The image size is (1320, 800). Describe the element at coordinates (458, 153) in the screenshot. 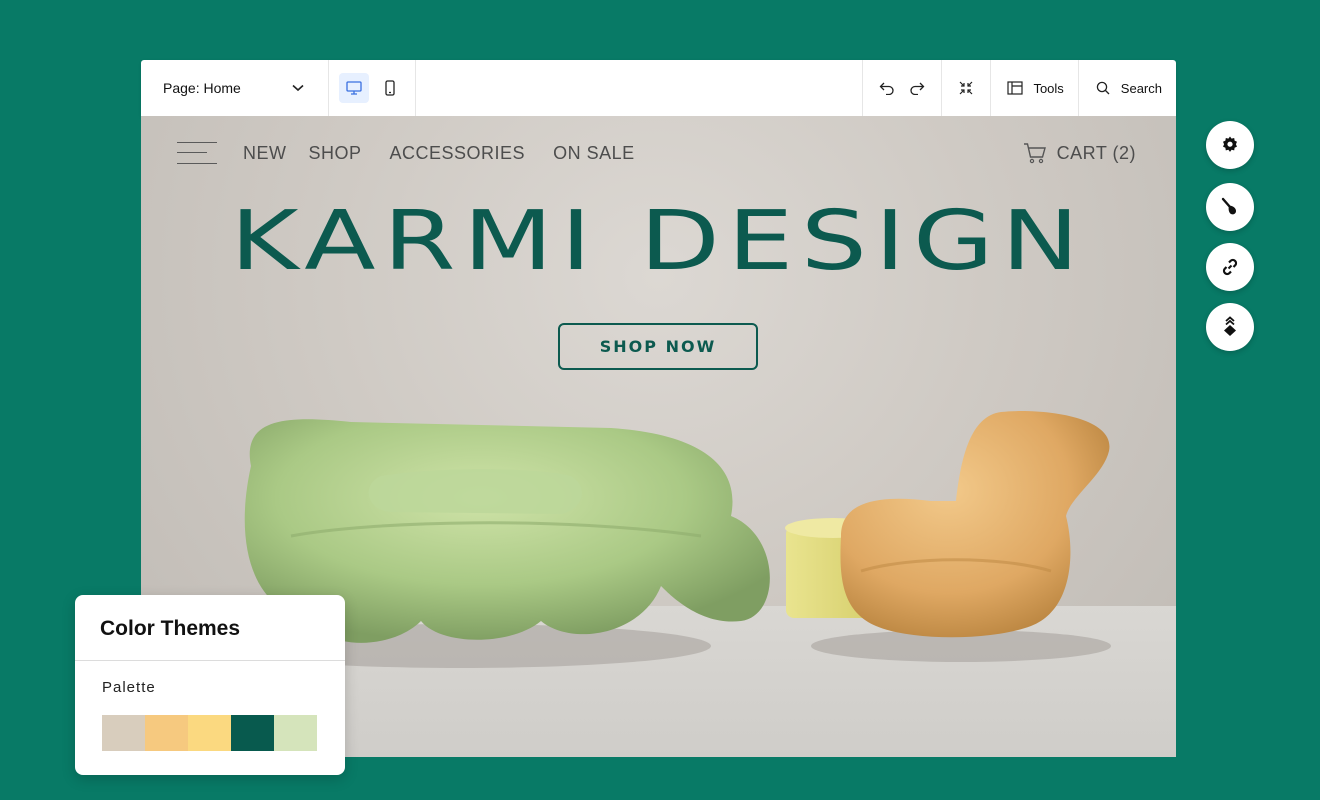

I see `nav-link-accessories: ACCESSORIES` at that location.